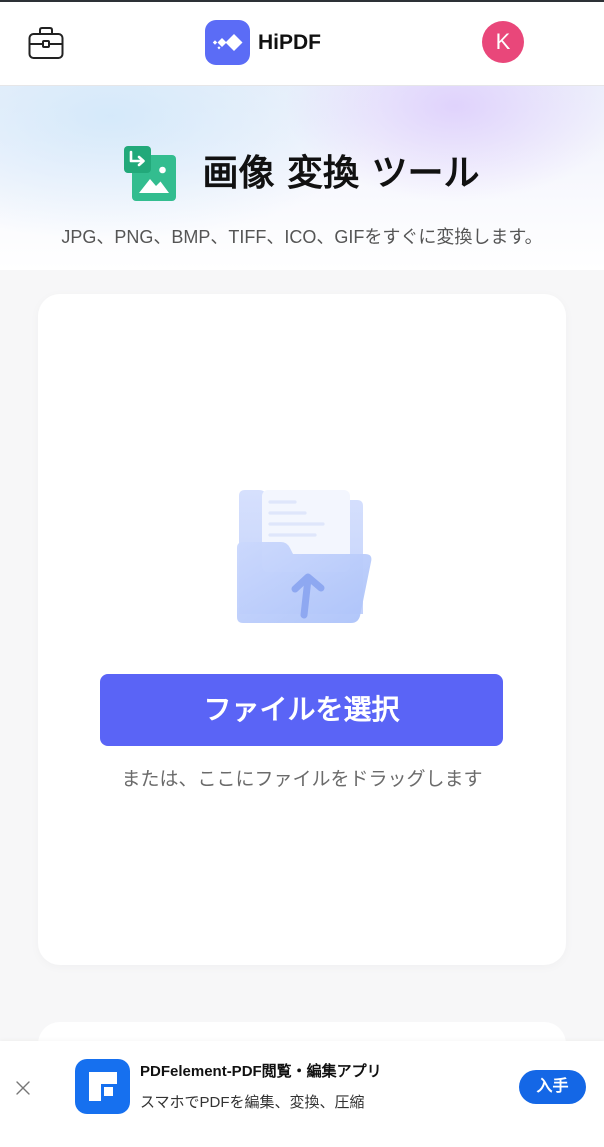 The width and height of the screenshot is (604, 1147). Describe the element at coordinates (303, 556) in the screenshot. I see `folder-upload-icon` at that location.